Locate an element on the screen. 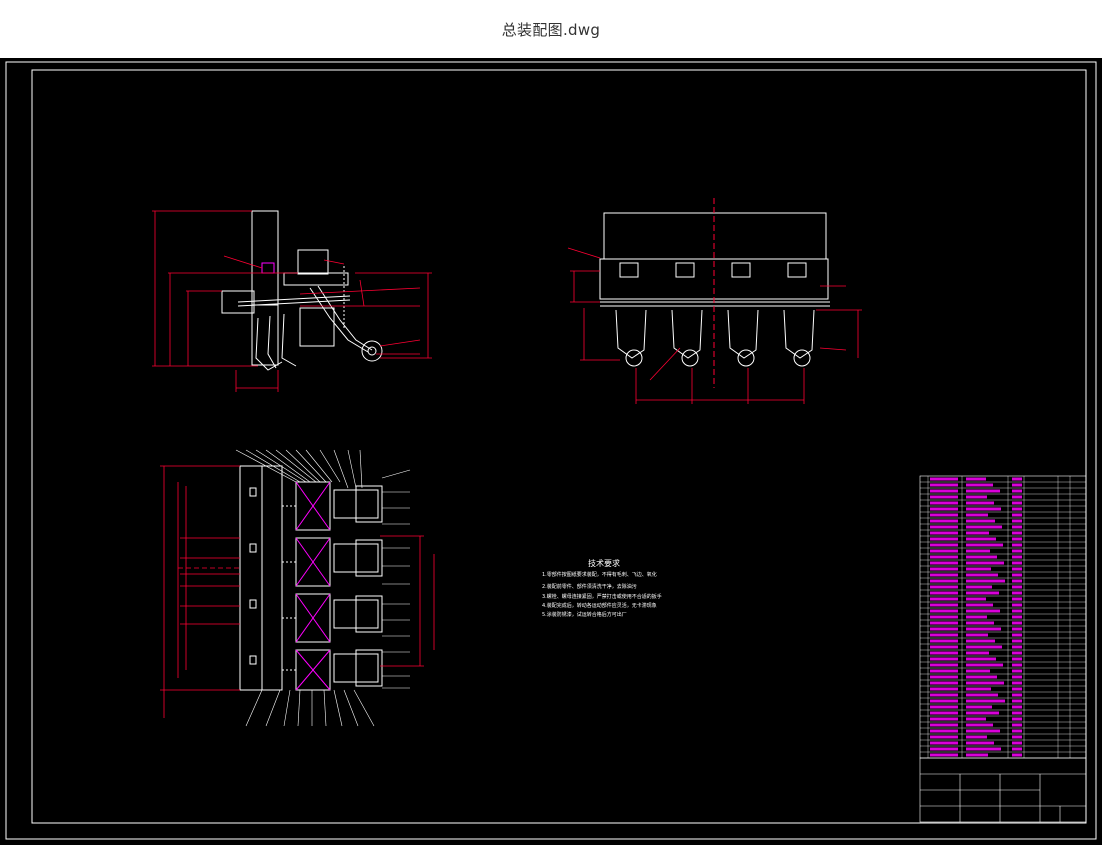 This screenshot has width=1102, height=845. window-title: 总装配图.dwg is located at coordinates (551, 29).